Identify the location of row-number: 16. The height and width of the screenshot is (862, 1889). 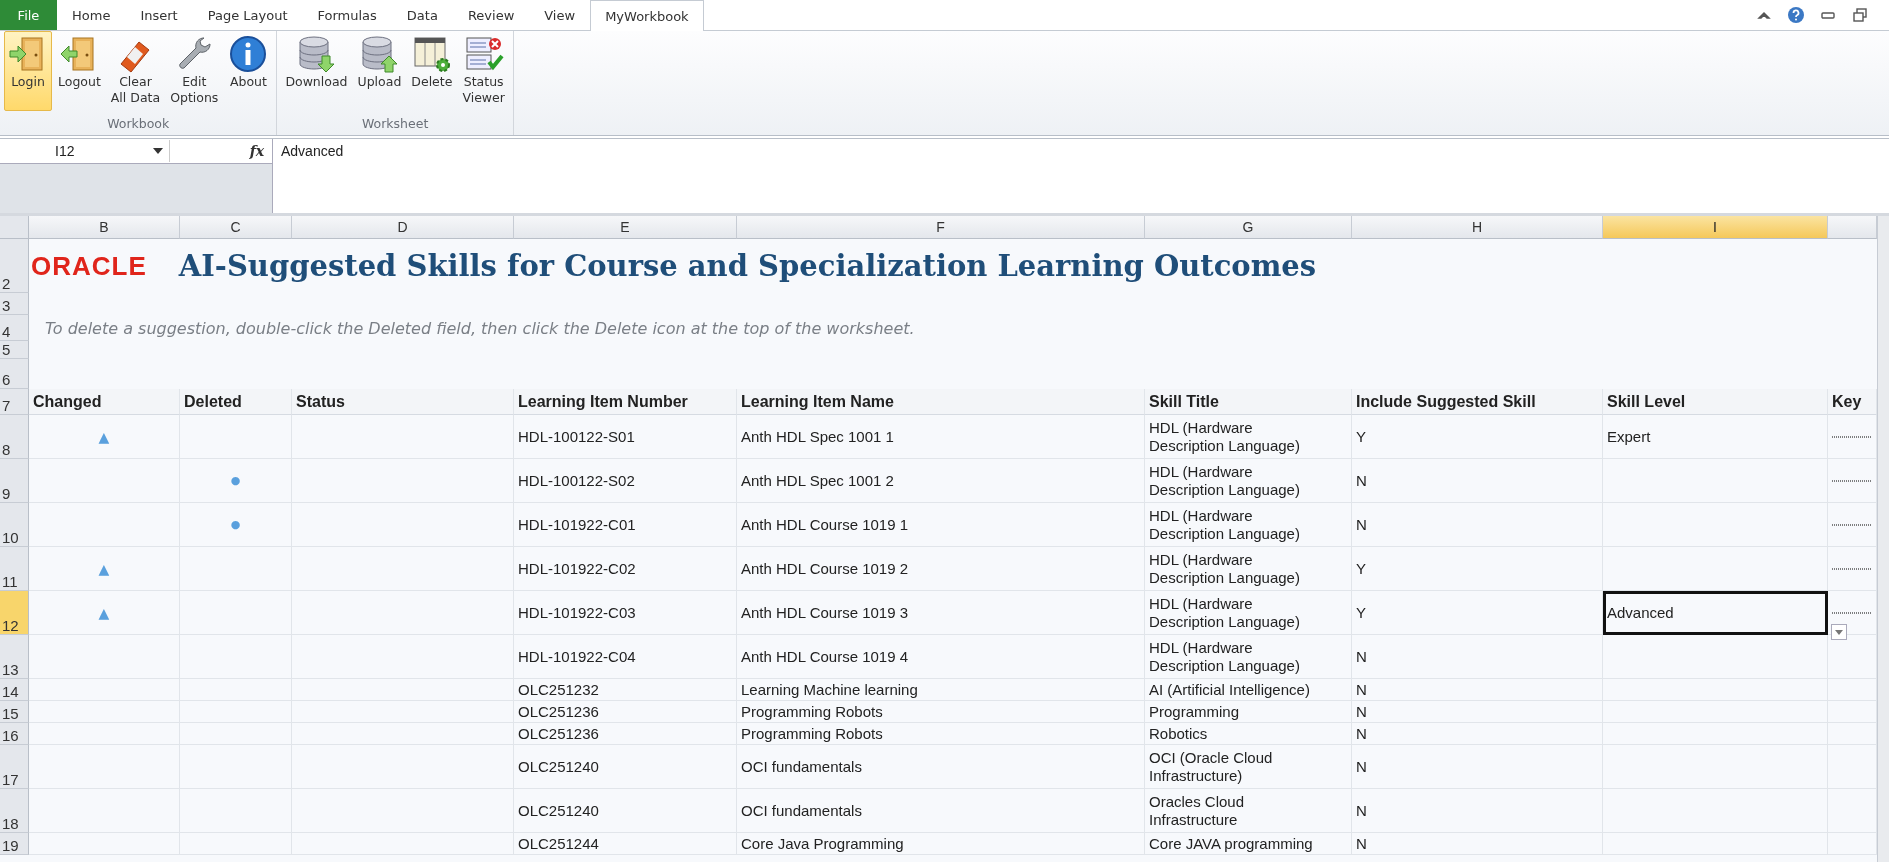
(14, 734).